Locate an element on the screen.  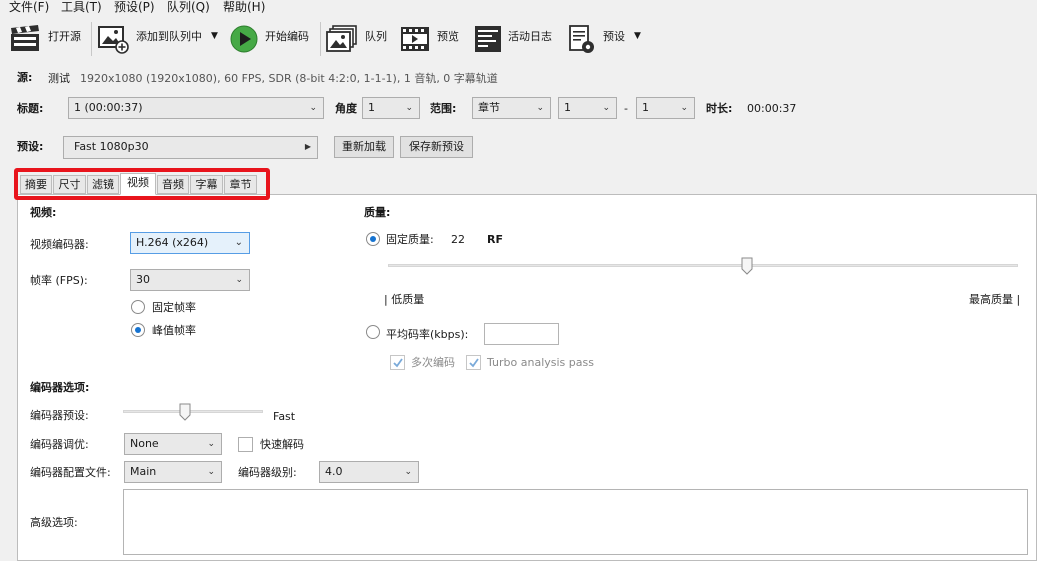
activity-log-button: 活动日志 is located at coordinates (516, 39).